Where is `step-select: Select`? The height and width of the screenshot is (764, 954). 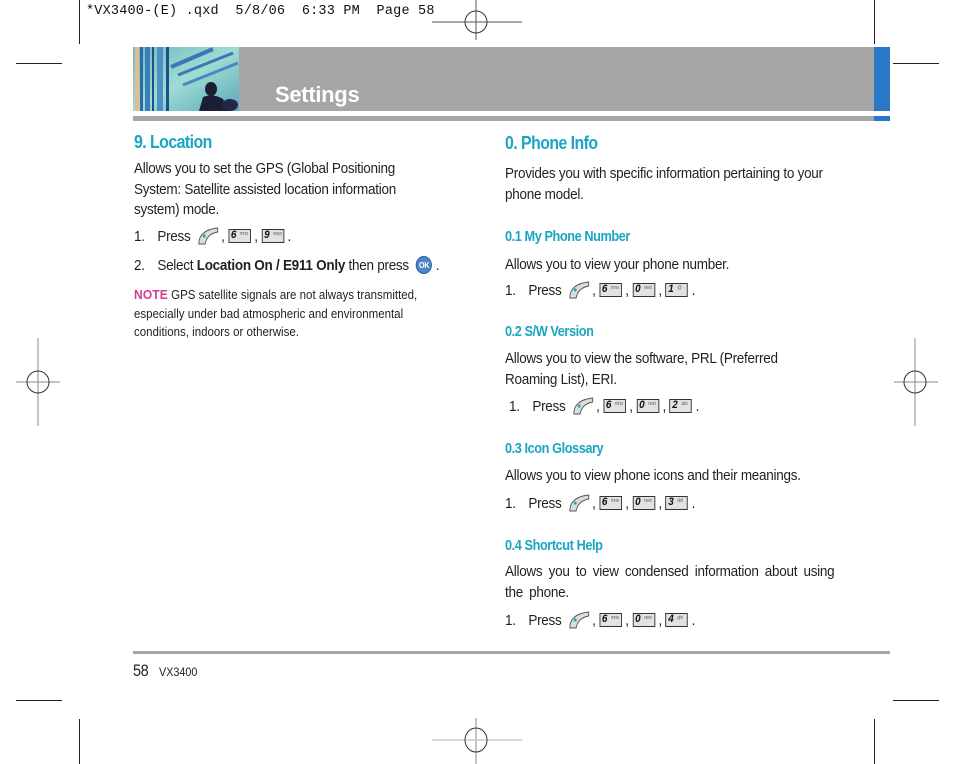
step-select: Select is located at coordinates (175, 265).